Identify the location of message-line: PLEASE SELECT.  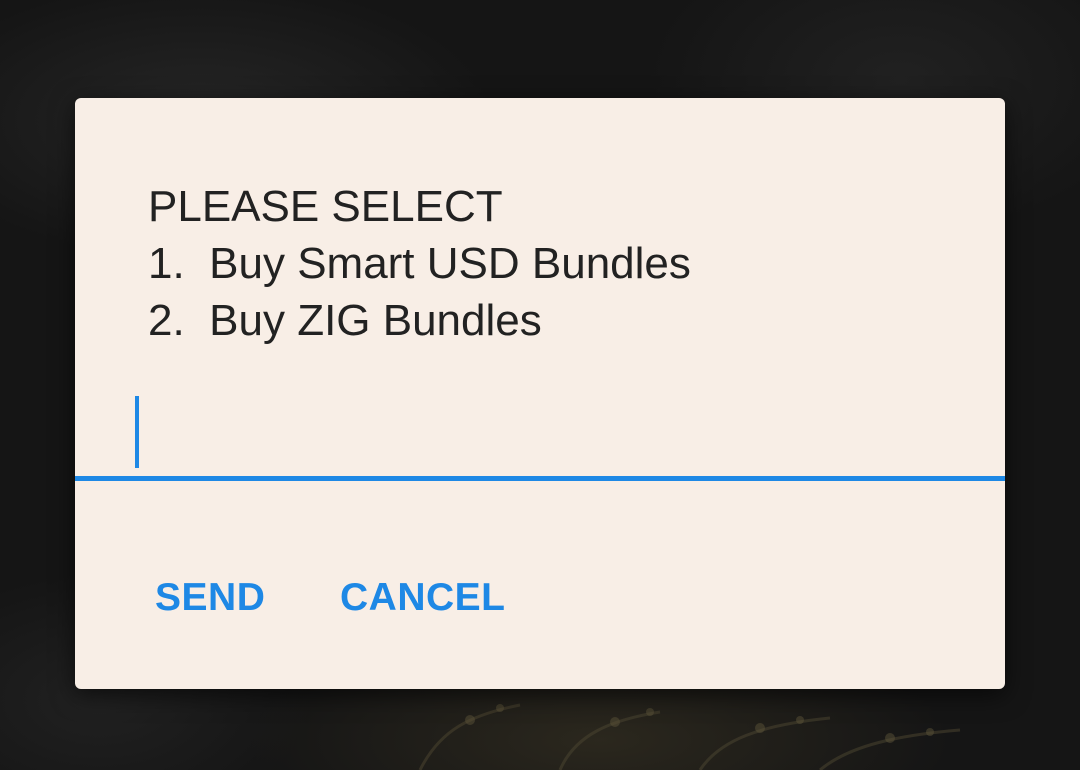
(325, 206).